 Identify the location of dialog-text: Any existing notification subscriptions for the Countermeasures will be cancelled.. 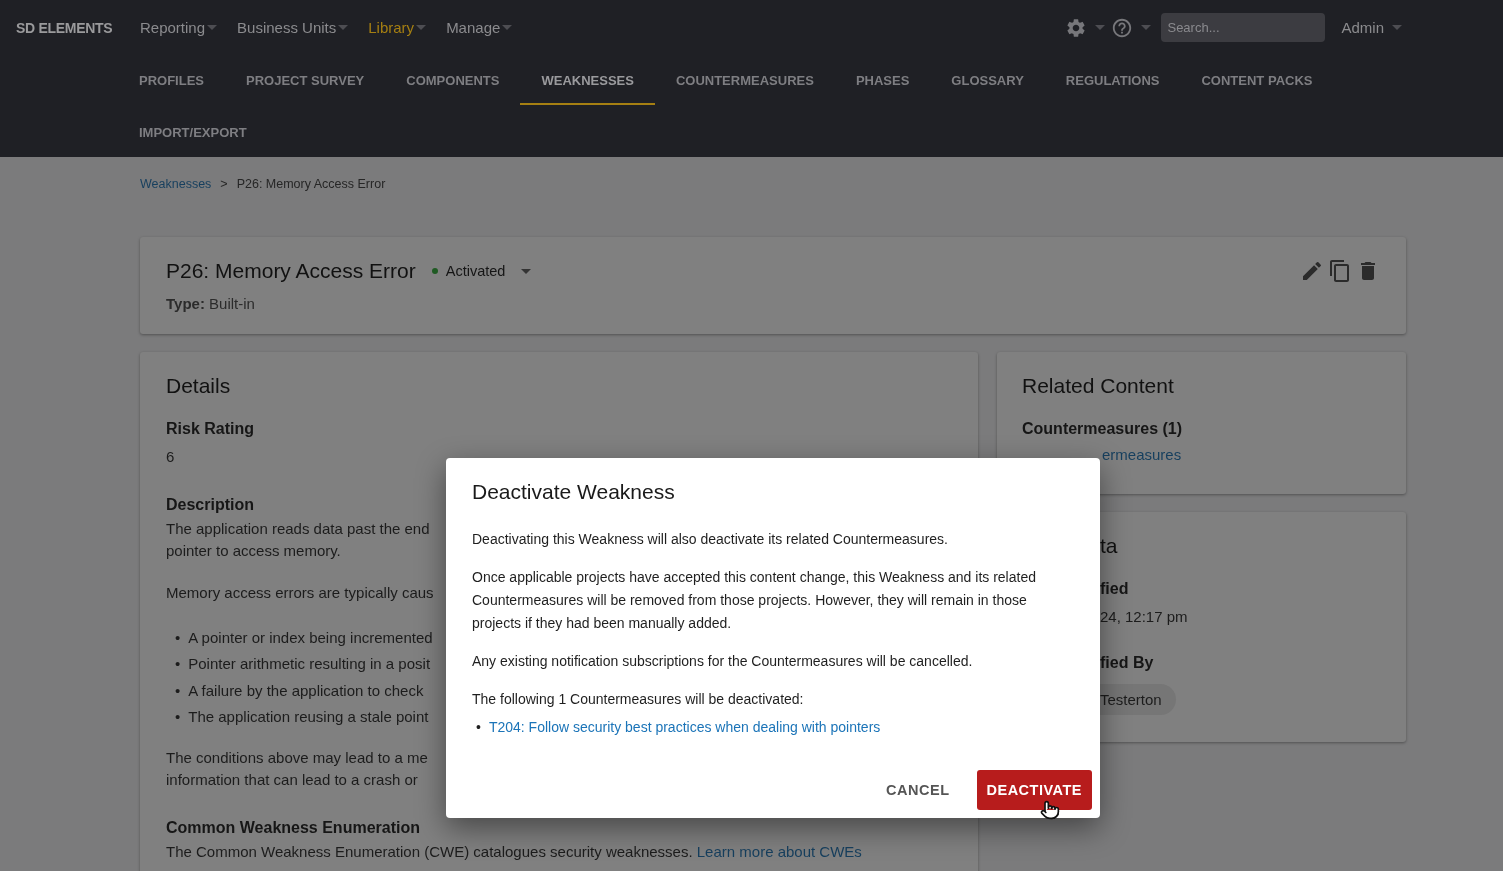
(723, 661).